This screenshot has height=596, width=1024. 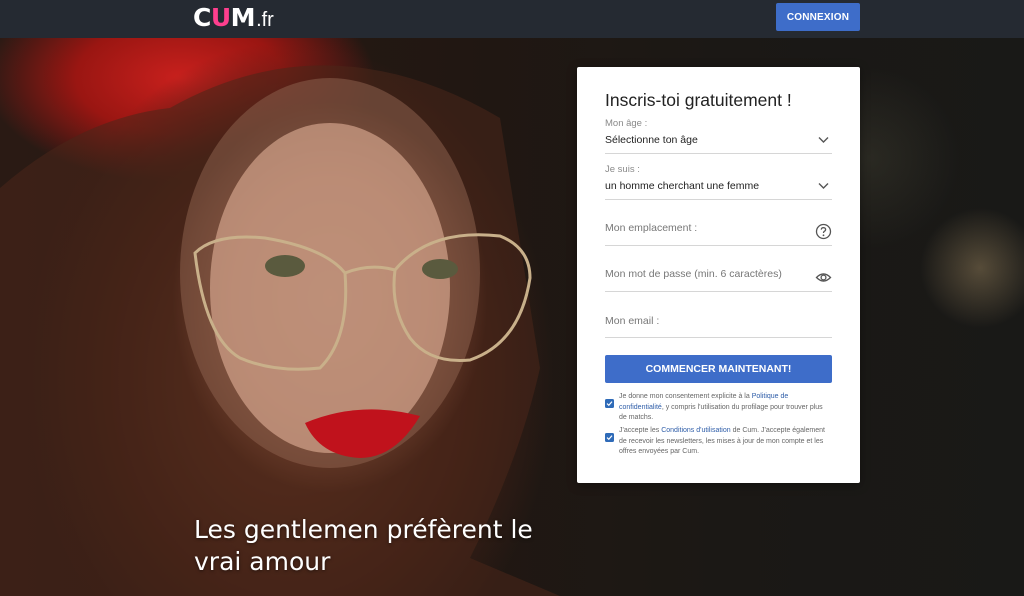 What do you see at coordinates (265, 20) in the screenshot?
I see `logo-tld: .fr` at bounding box center [265, 20].